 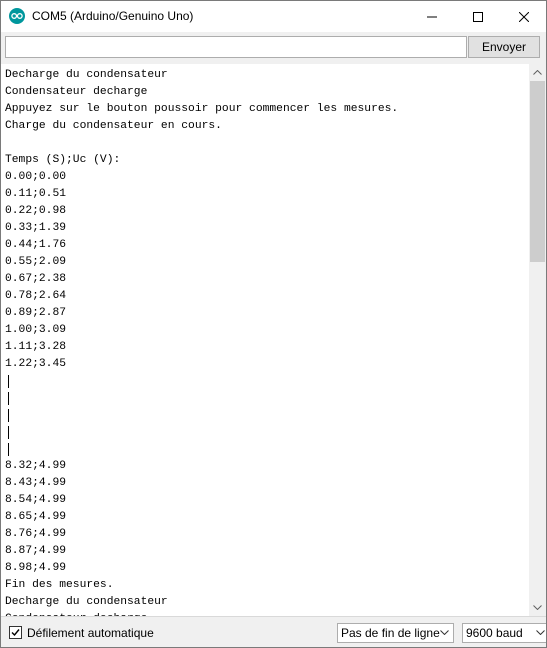 What do you see at coordinates (537, 340) in the screenshot?
I see `vertical-scrollbar` at bounding box center [537, 340].